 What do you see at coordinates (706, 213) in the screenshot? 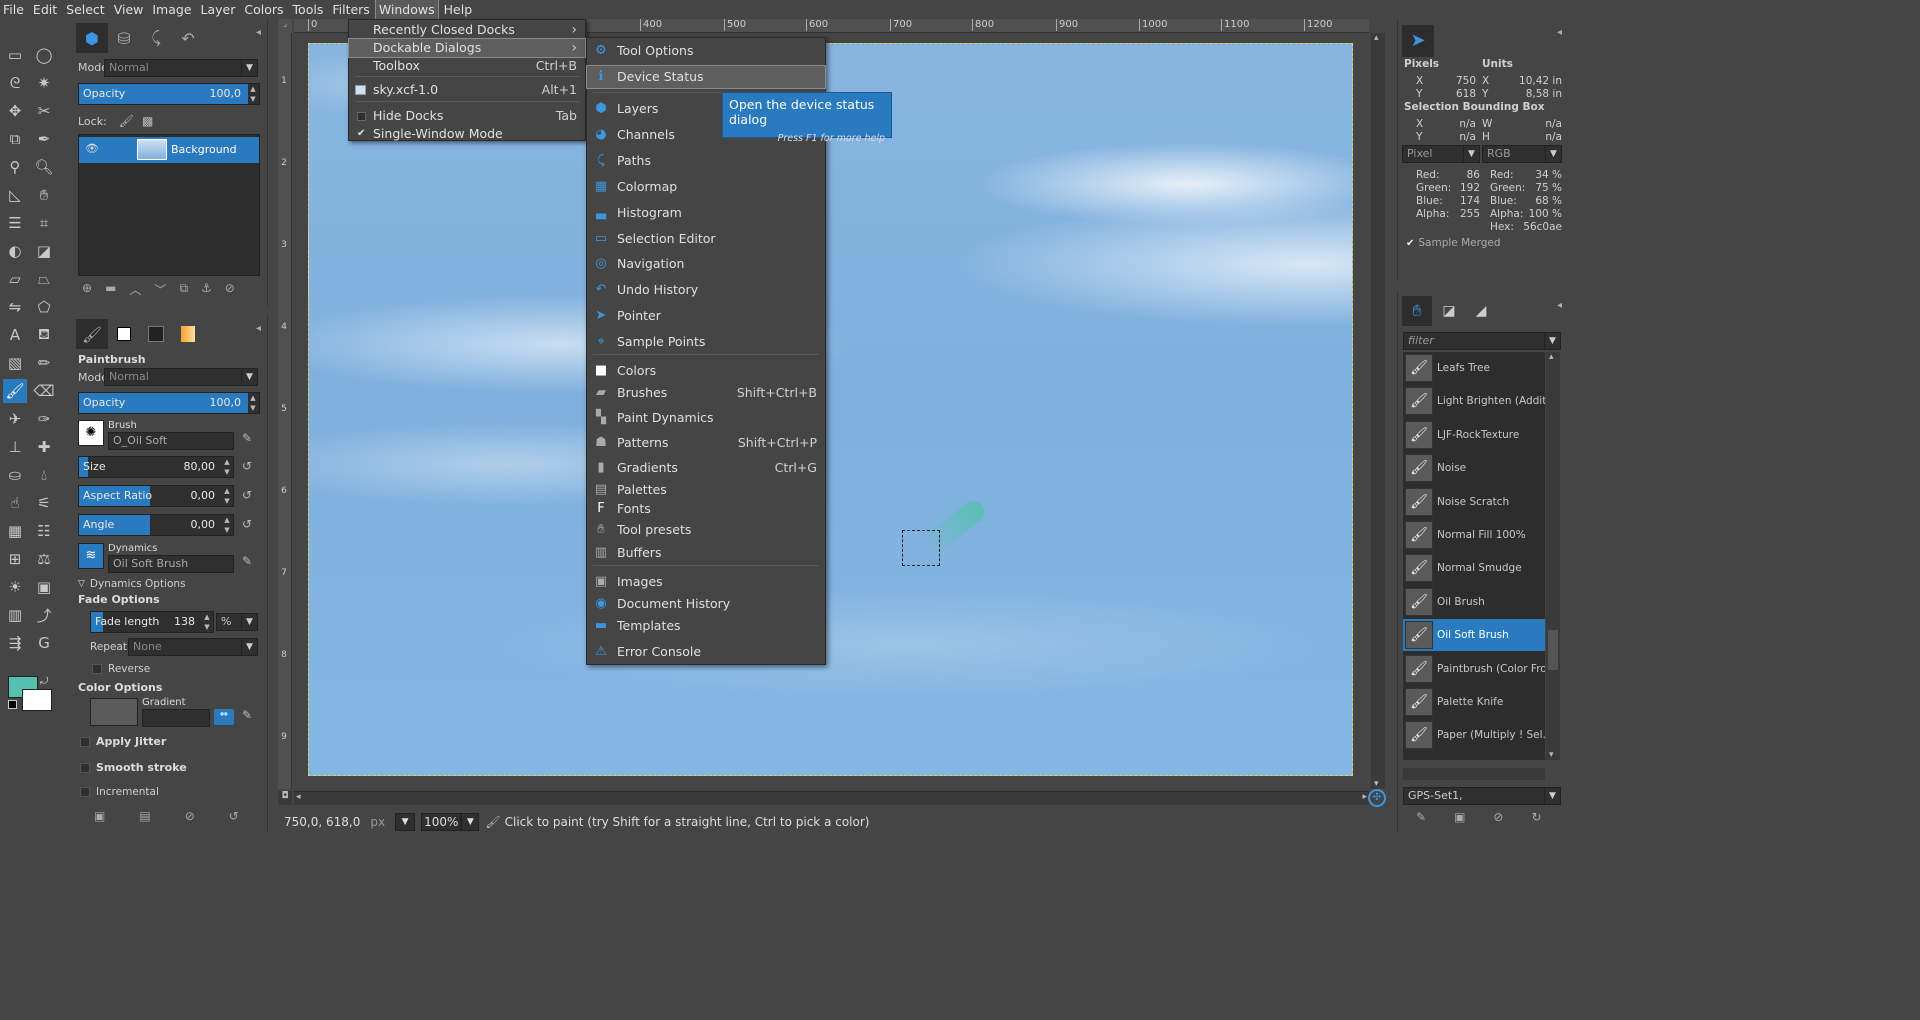
I see `dockable-dialog-item: ▃ Histogram` at bounding box center [706, 213].